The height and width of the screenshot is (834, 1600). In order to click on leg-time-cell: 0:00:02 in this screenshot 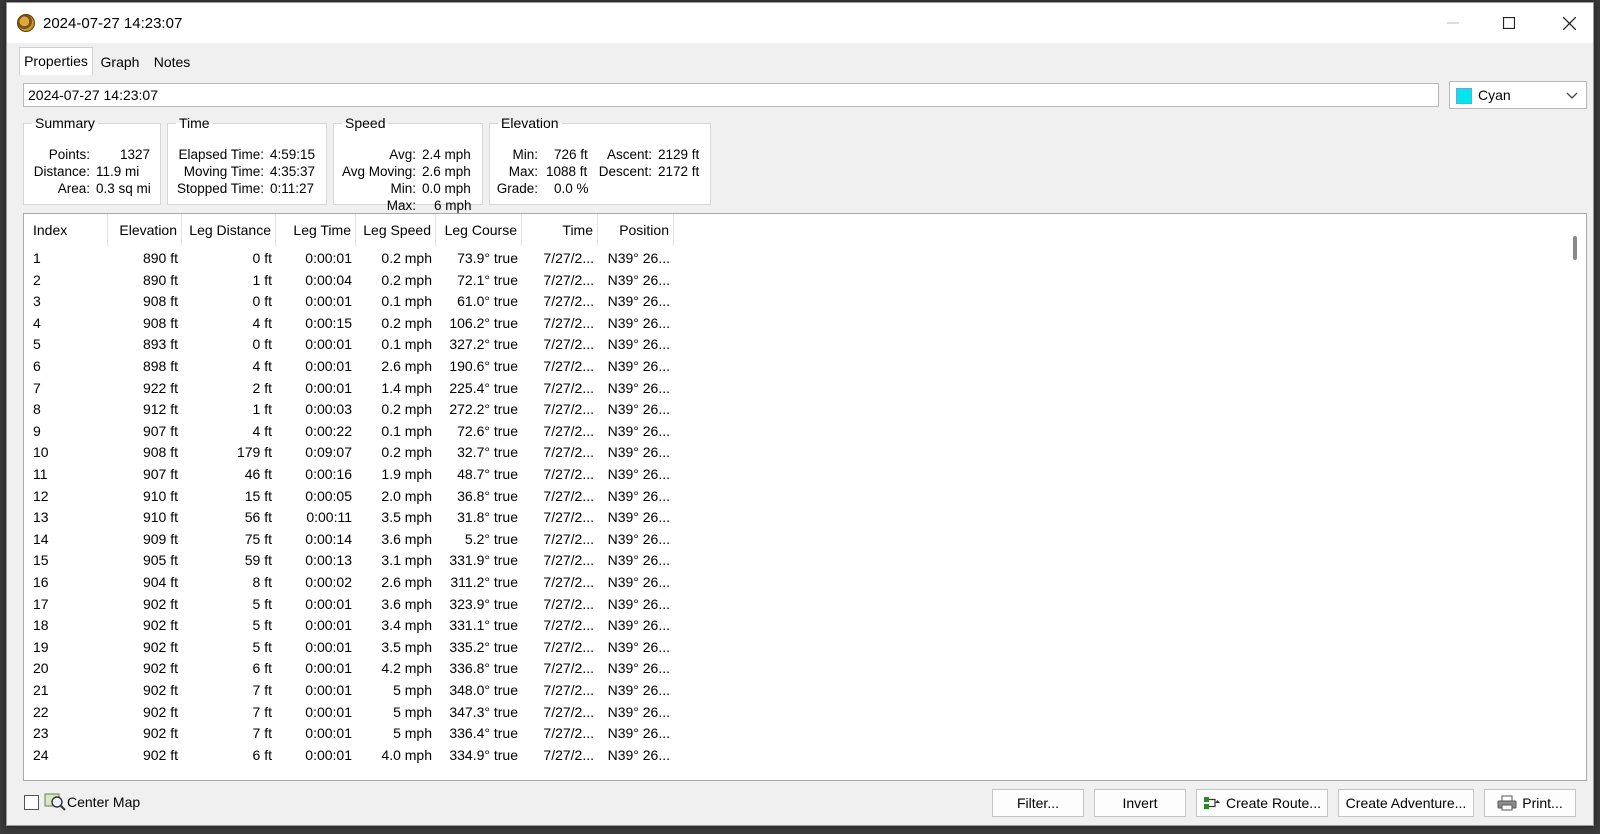, I will do `click(328, 582)`.